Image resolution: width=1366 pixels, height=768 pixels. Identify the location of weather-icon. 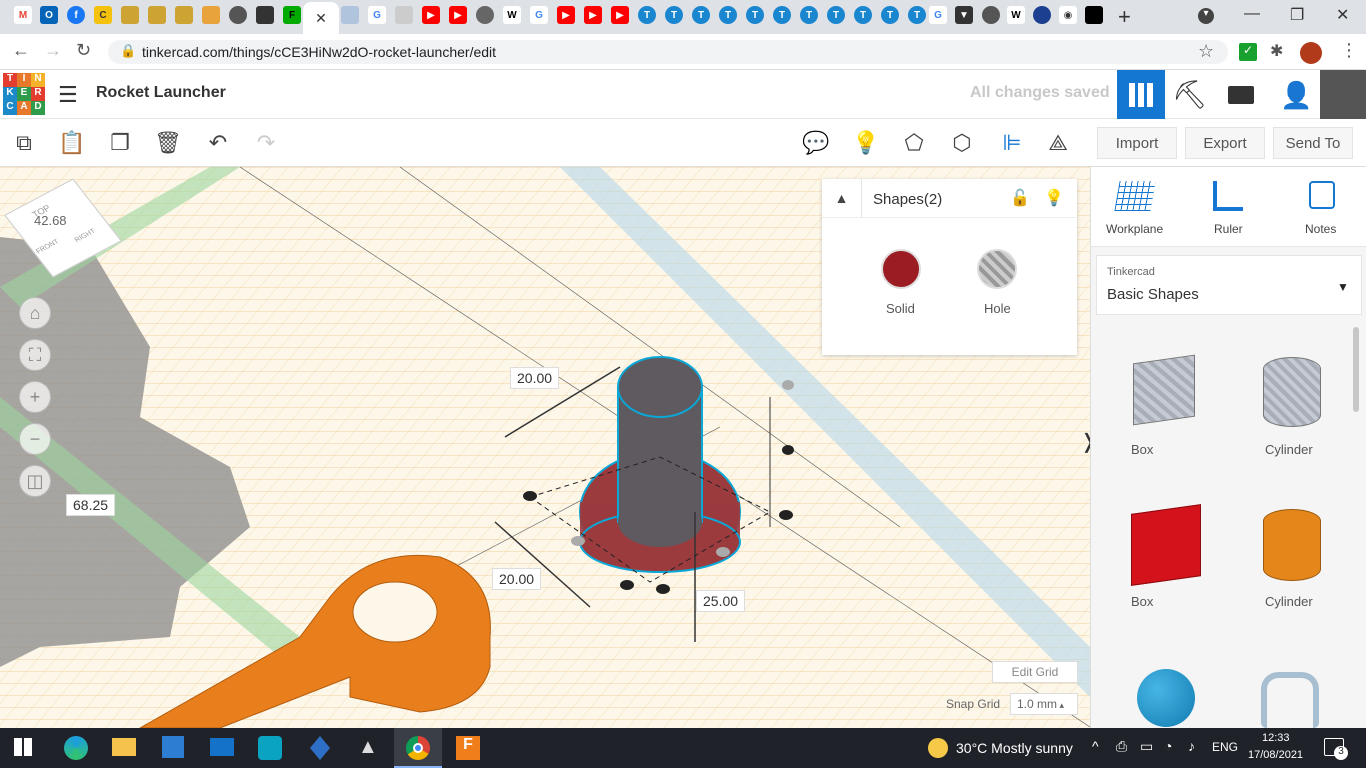
(938, 748).